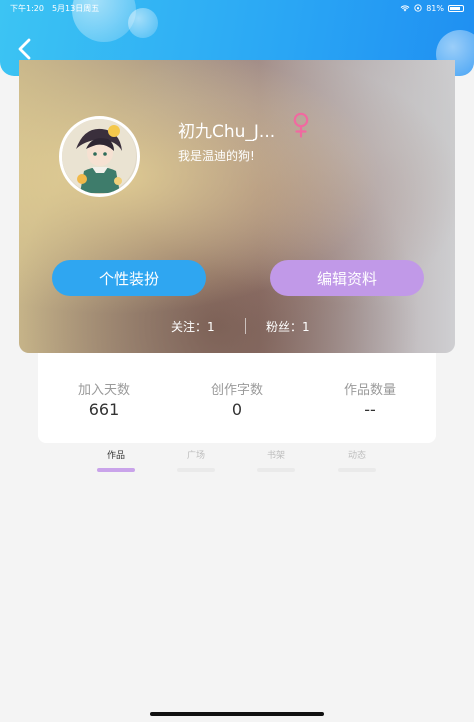  Describe the element at coordinates (237, 409) in the screenshot. I see `stat-value: 0` at that location.